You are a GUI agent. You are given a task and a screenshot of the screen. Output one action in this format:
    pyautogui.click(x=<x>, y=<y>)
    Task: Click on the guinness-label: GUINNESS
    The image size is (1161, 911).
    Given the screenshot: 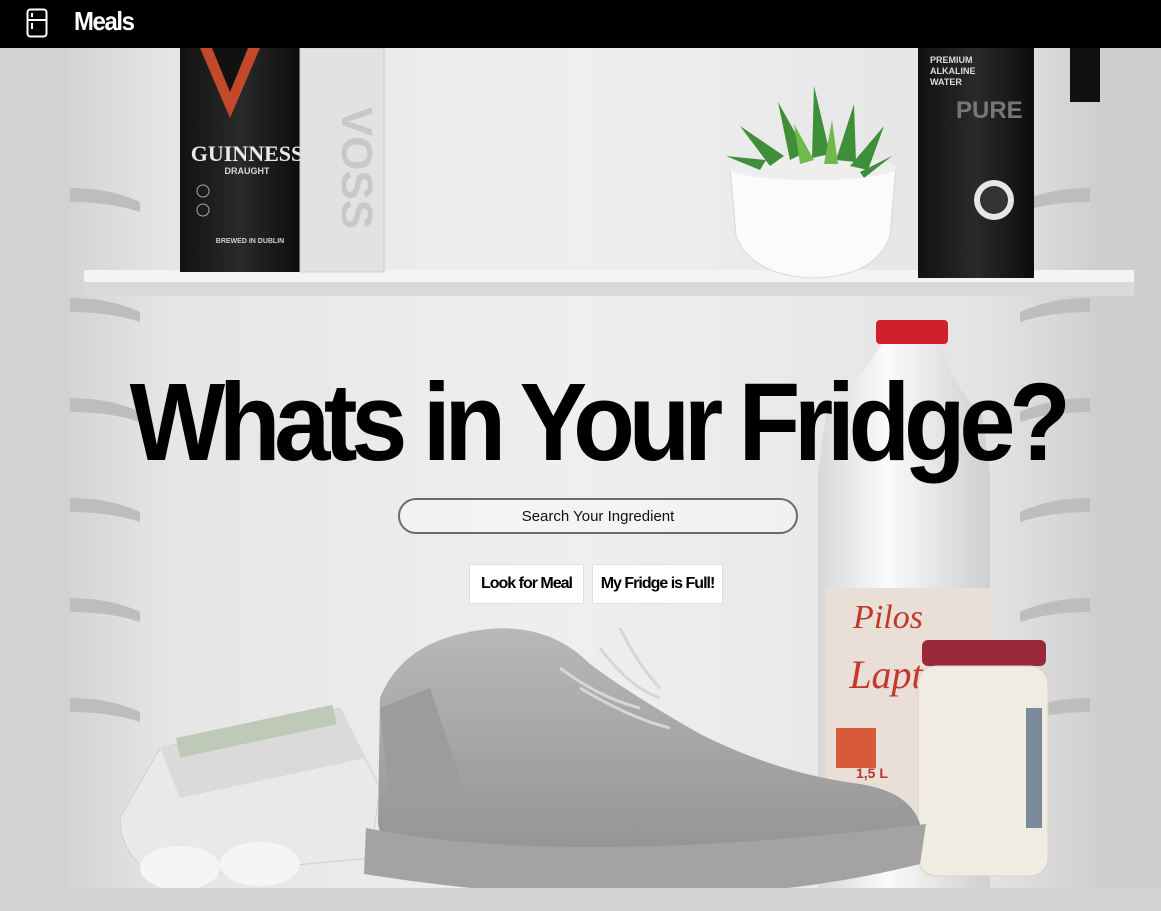 What is the action you would take?
    pyautogui.click(x=247, y=153)
    